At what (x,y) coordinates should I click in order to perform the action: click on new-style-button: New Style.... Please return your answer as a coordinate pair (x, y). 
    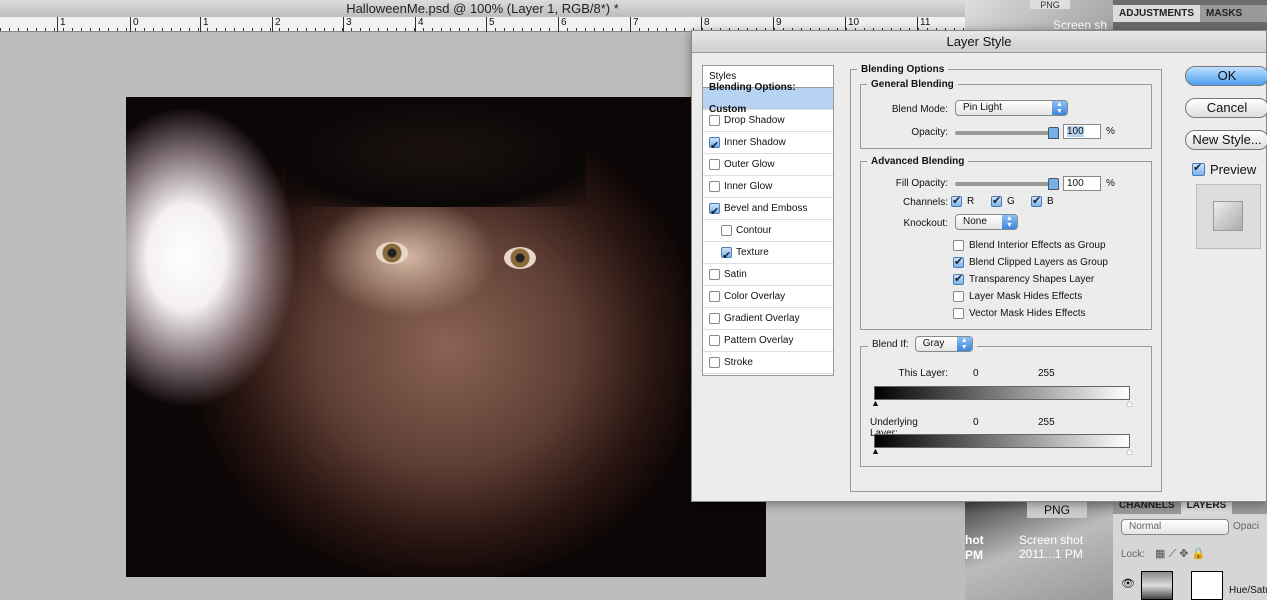
    Looking at the image, I should click on (1226, 140).